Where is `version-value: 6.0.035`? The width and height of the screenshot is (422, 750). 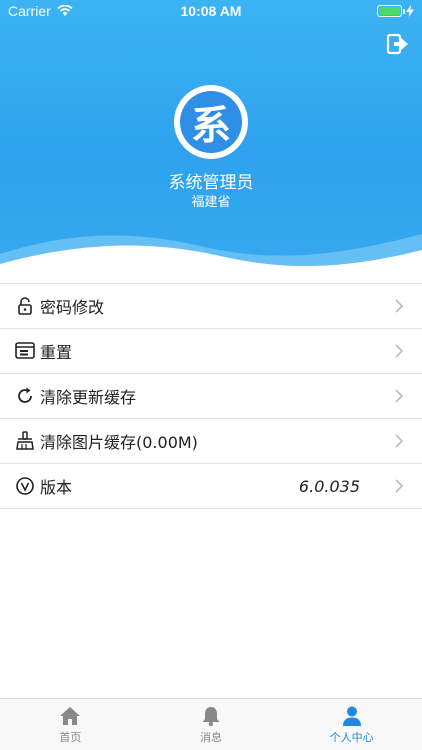 version-value: 6.0.035 is located at coordinates (329, 486).